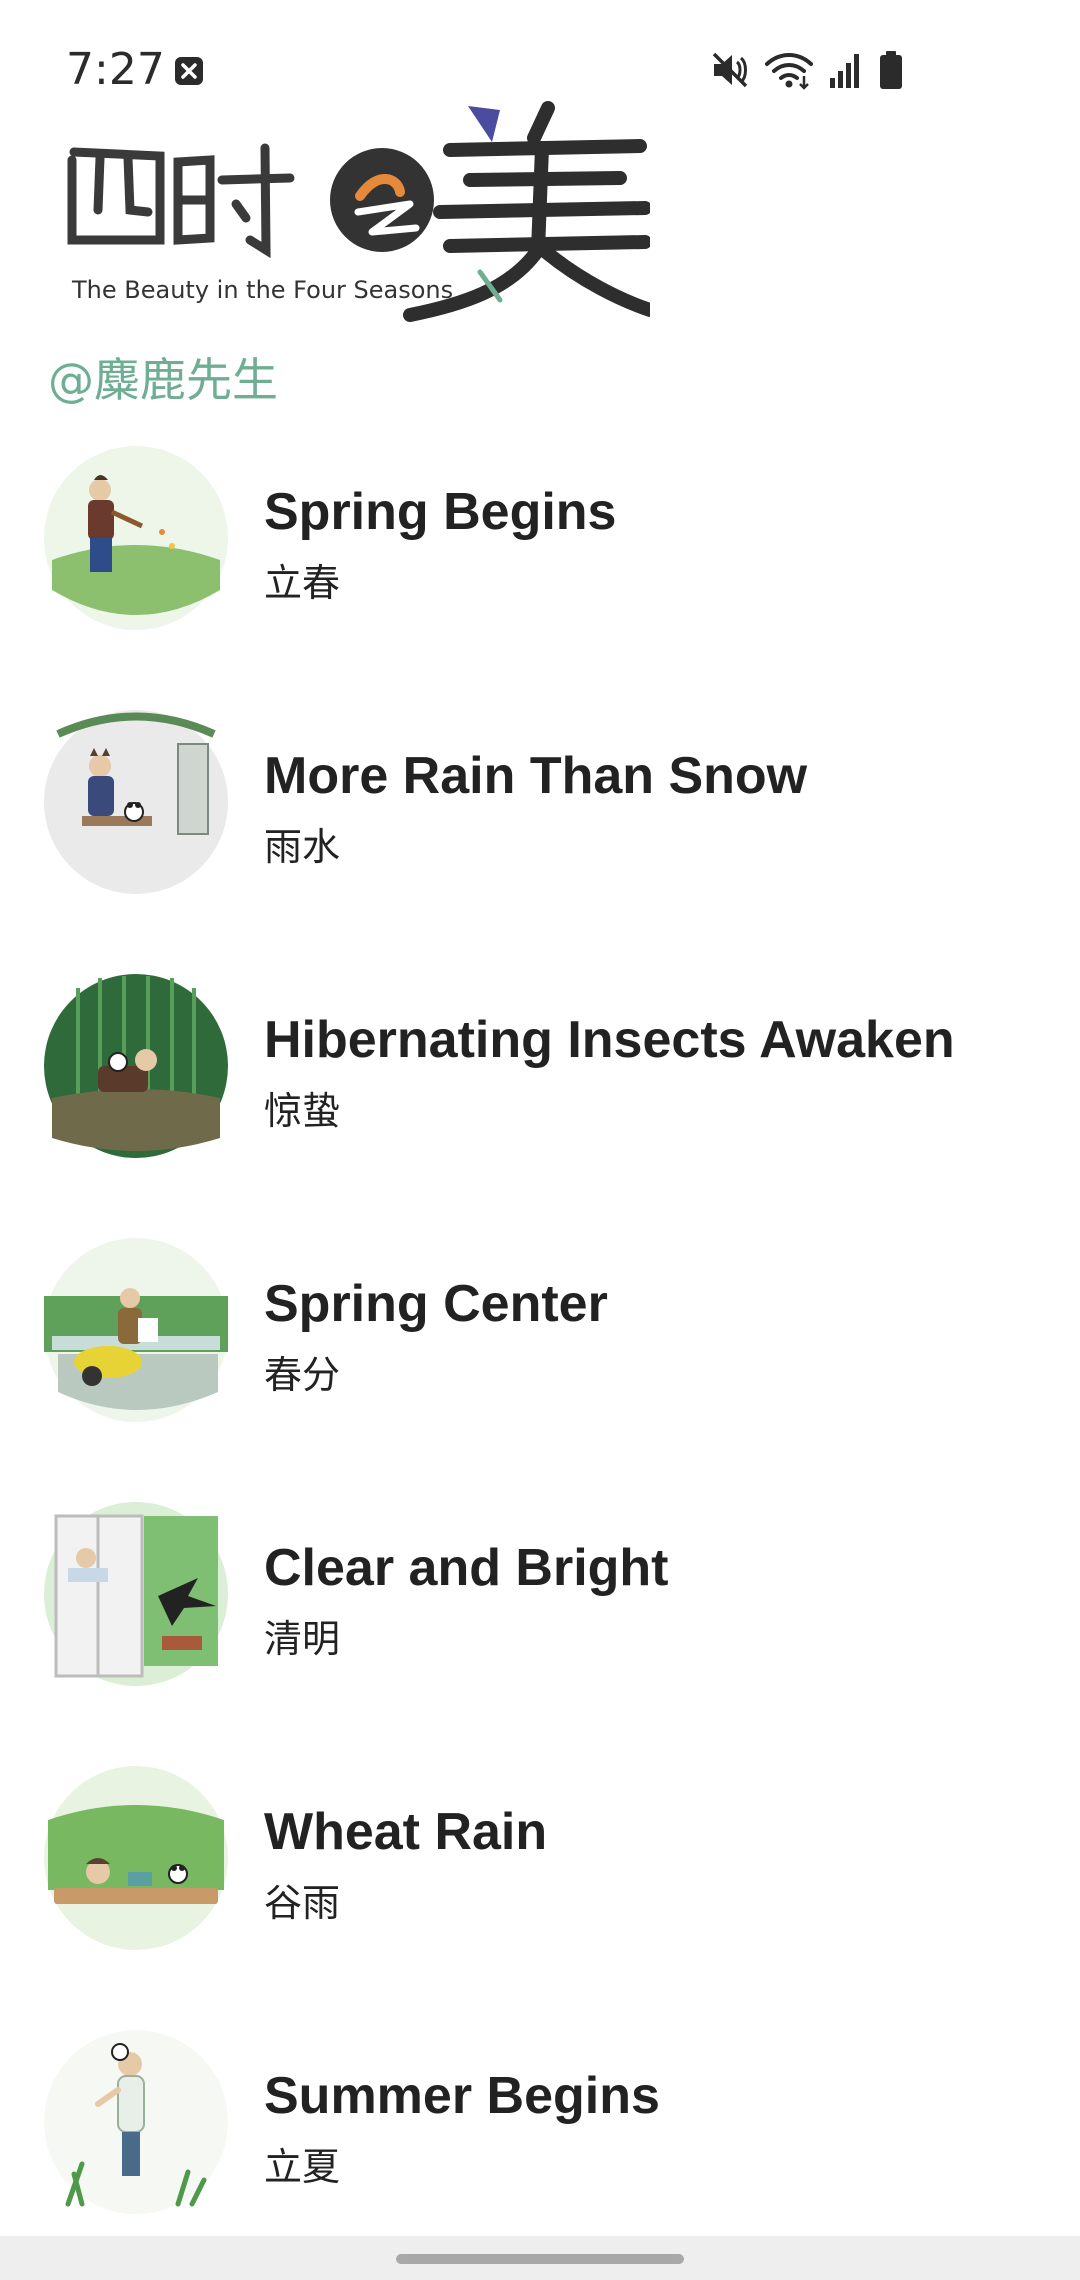 The image size is (1080, 2280). Describe the element at coordinates (462, 2096) in the screenshot. I see `item-title: Summer Begins` at that location.